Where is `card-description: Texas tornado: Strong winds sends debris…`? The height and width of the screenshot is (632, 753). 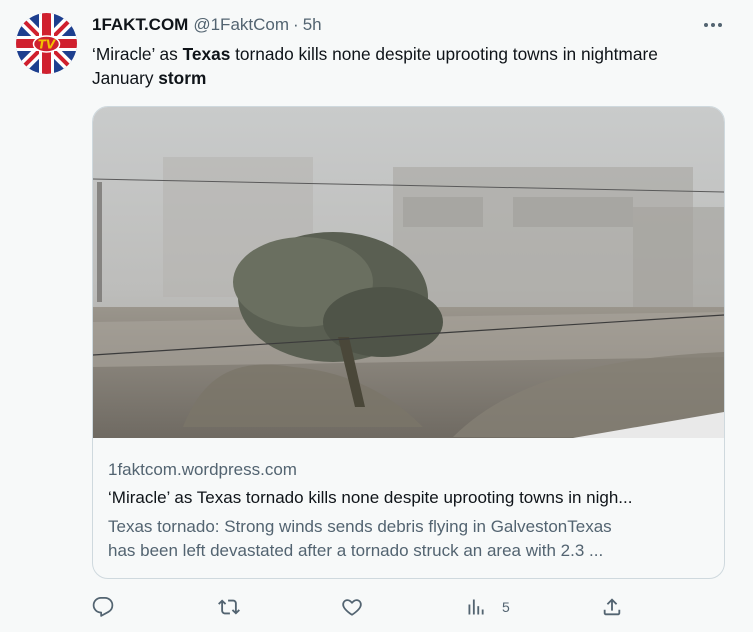 card-description: Texas tornado: Strong winds sends debris… is located at coordinates (408, 539).